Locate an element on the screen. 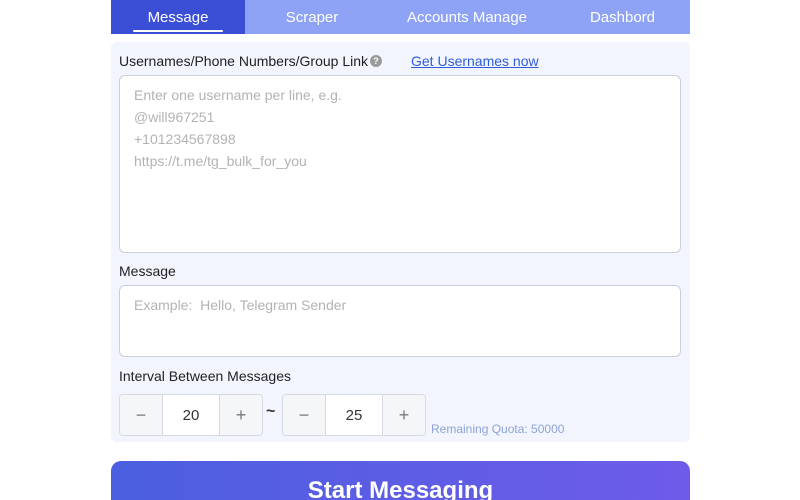  interval-min-decrement-button: − is located at coordinates (141, 415).